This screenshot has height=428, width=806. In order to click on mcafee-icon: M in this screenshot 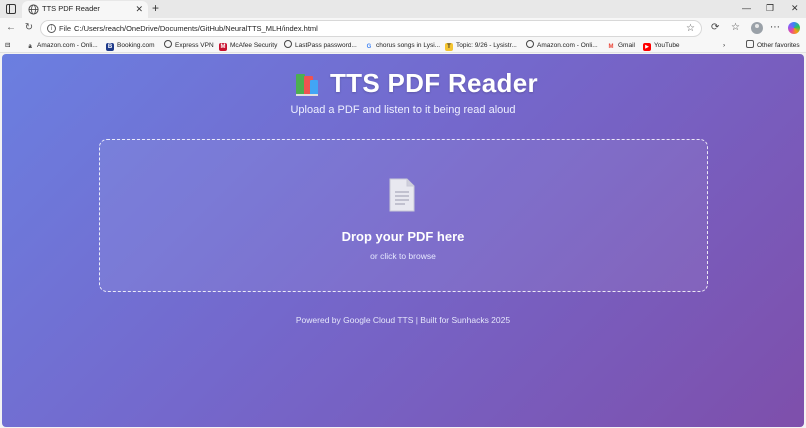, I will do `click(223, 47)`.